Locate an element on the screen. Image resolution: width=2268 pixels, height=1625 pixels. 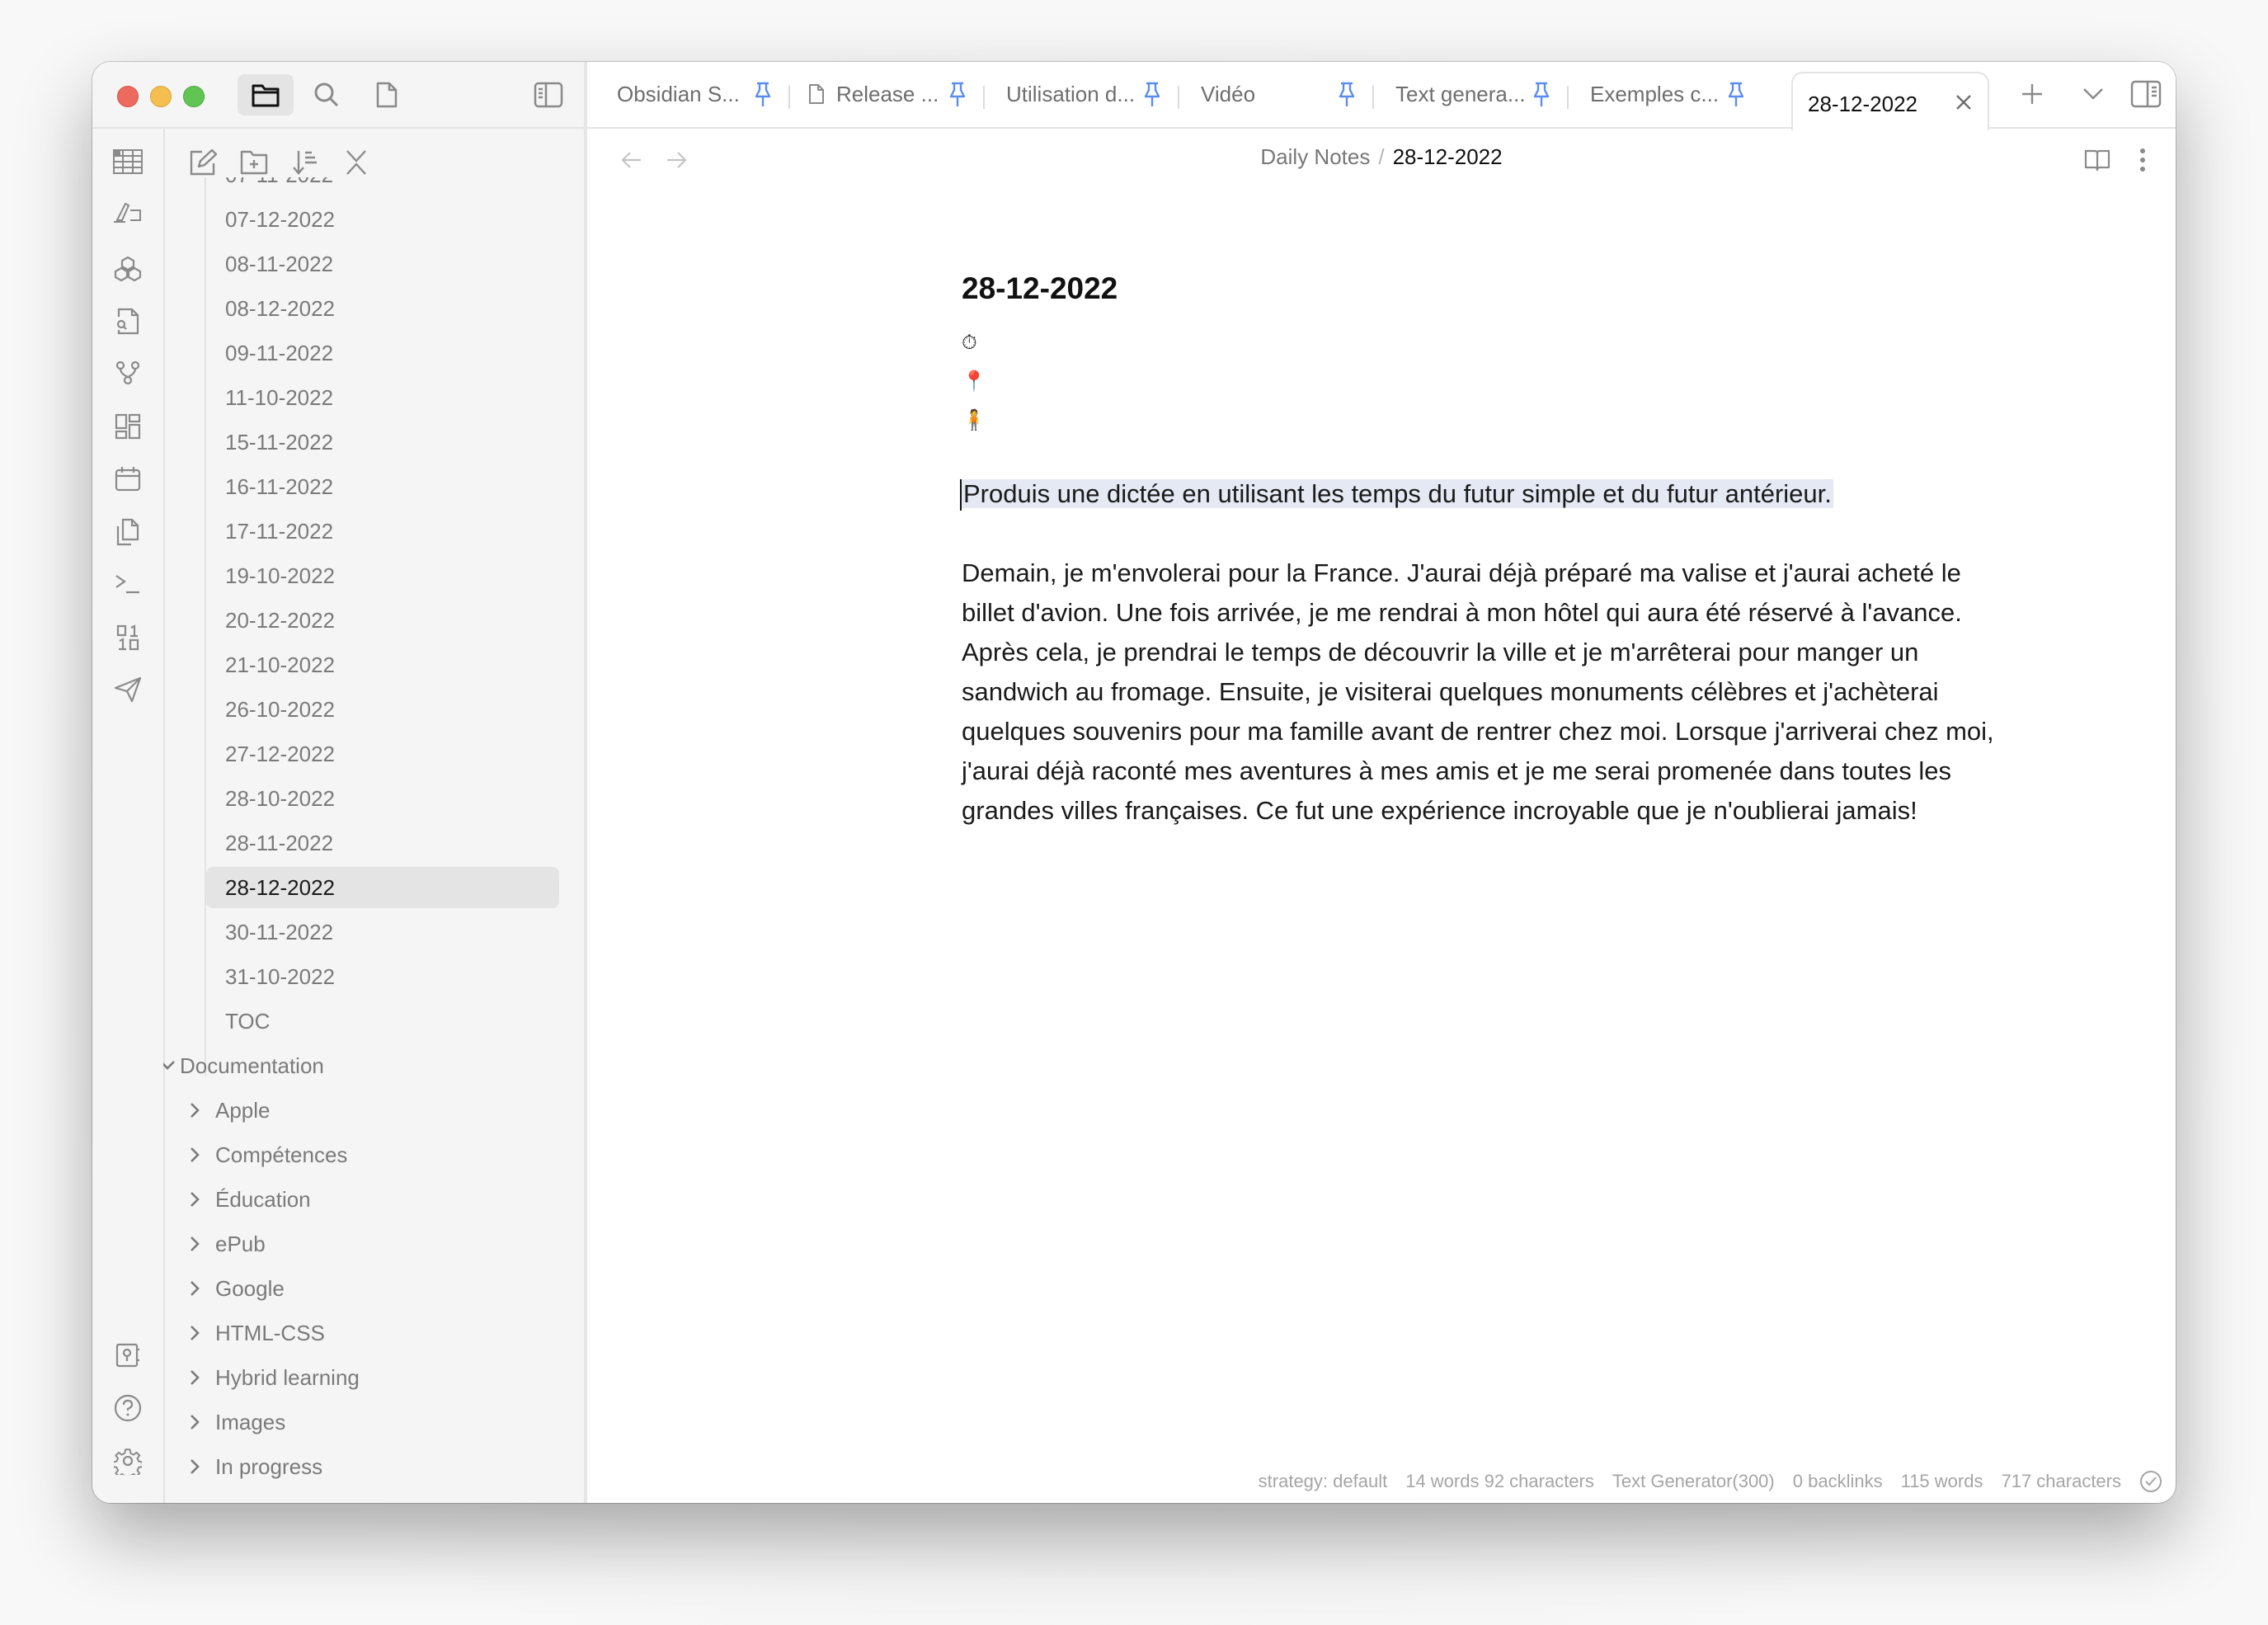
ribbon-graph-button is located at coordinates (128, 373).